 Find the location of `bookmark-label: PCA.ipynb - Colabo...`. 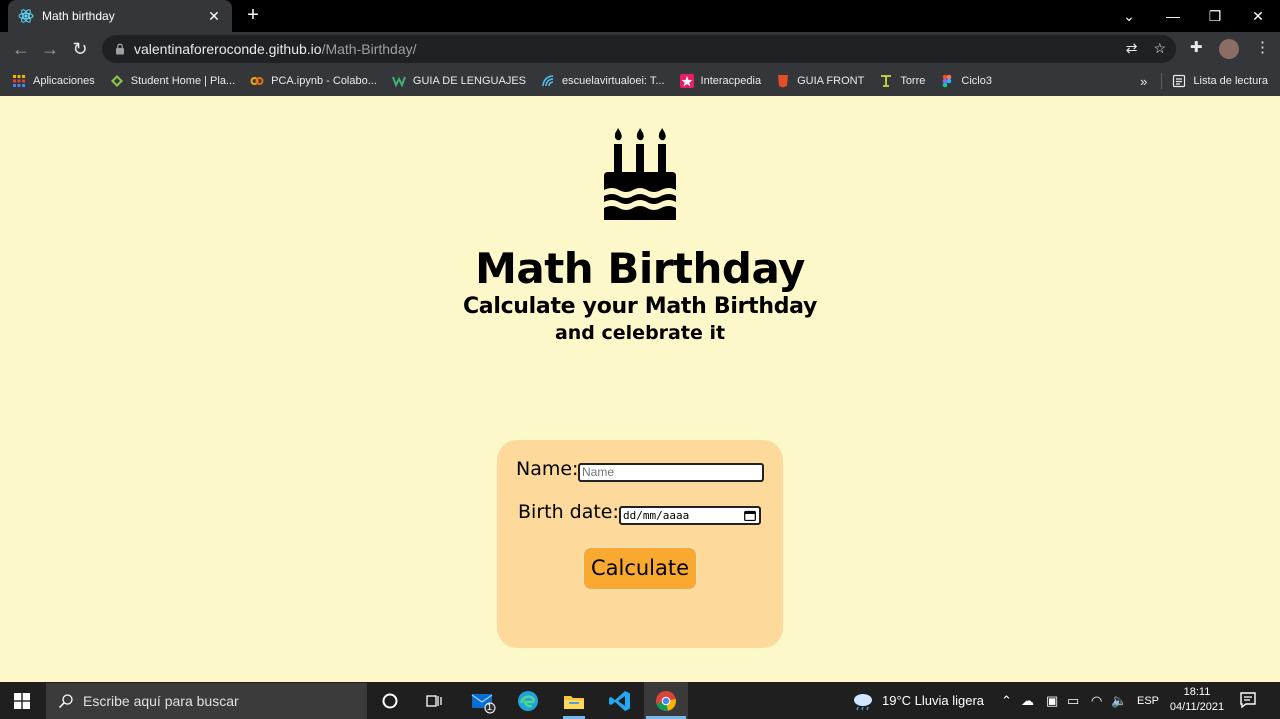

bookmark-label: PCA.ipynb - Colabo... is located at coordinates (324, 81).